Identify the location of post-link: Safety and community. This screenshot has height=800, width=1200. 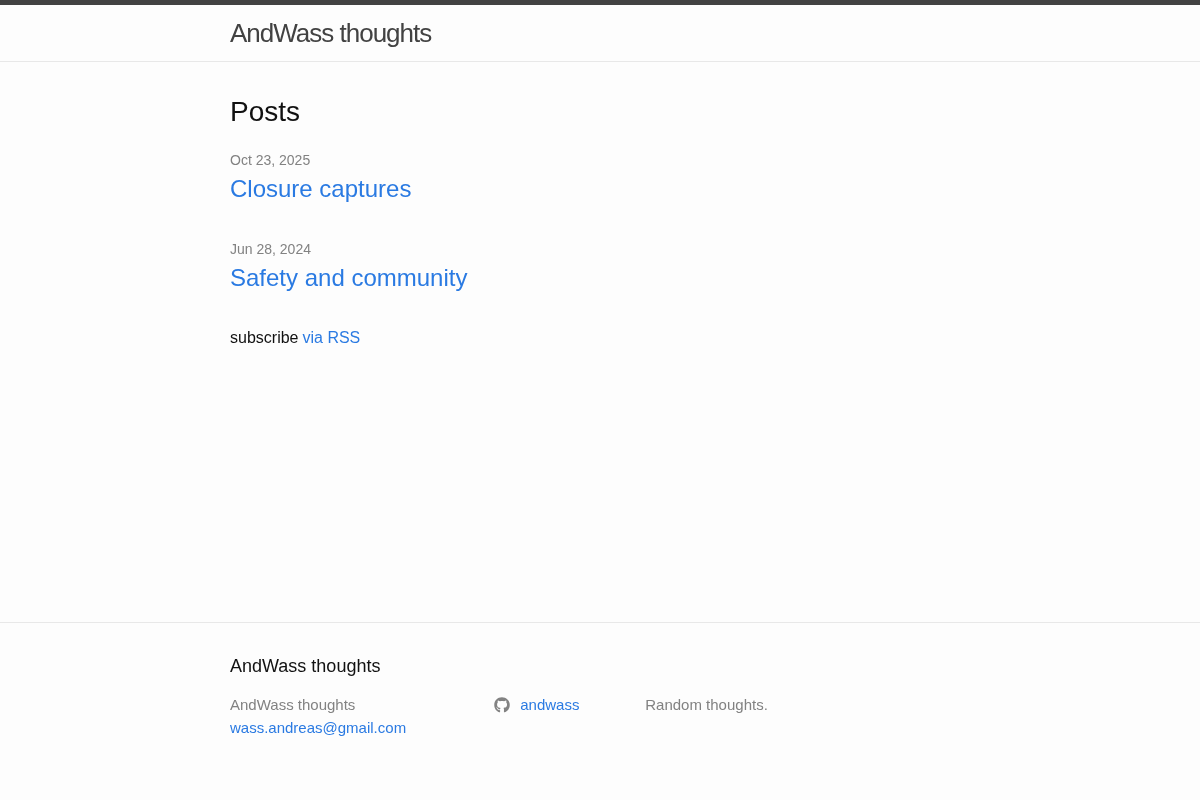
(349, 278).